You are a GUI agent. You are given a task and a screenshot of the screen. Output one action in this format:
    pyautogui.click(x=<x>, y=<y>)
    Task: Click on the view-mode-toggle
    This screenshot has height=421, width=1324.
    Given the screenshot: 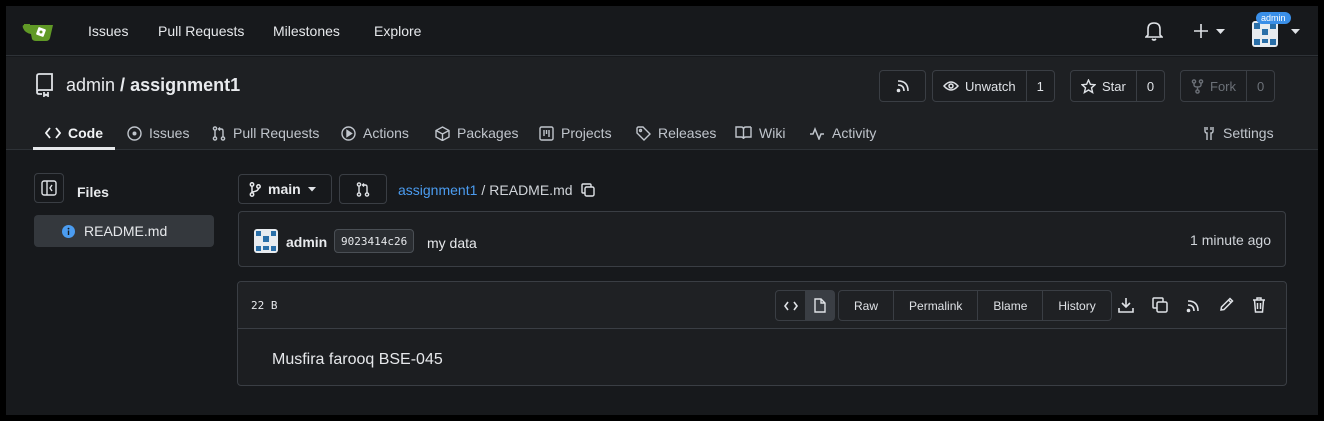 What is the action you would take?
    pyautogui.click(x=805, y=305)
    